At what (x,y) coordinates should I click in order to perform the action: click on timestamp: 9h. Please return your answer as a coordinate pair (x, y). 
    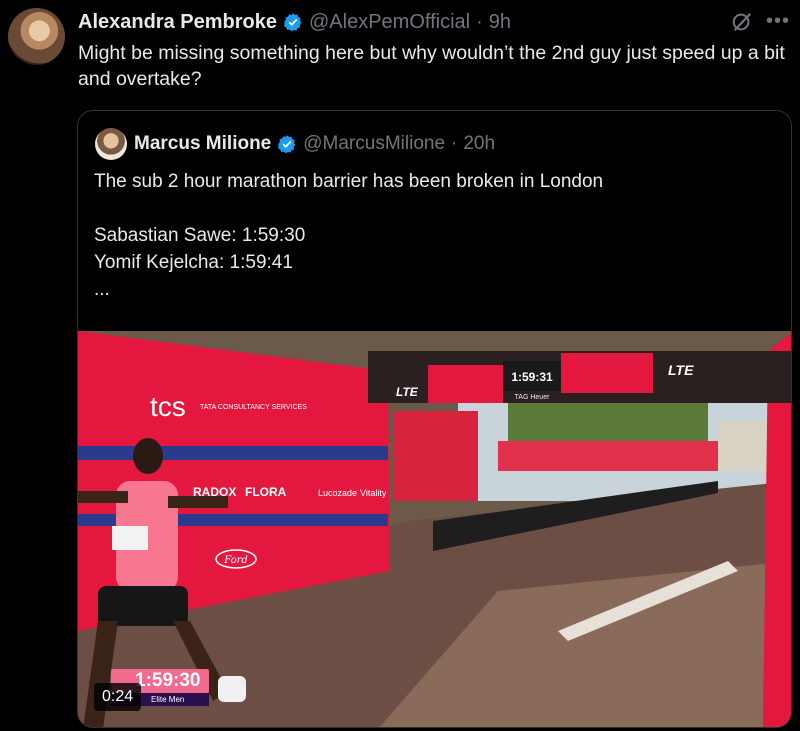
    Looking at the image, I should click on (500, 22).